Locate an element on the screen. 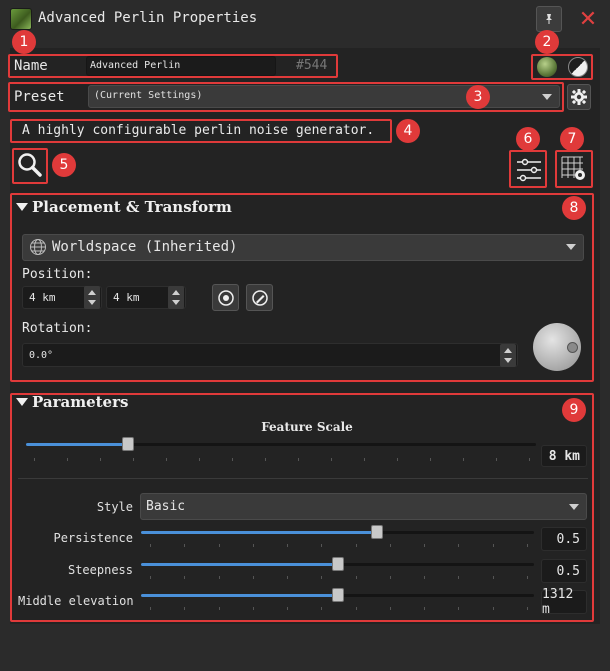  position-x-value: 4 km is located at coordinates (42, 297).